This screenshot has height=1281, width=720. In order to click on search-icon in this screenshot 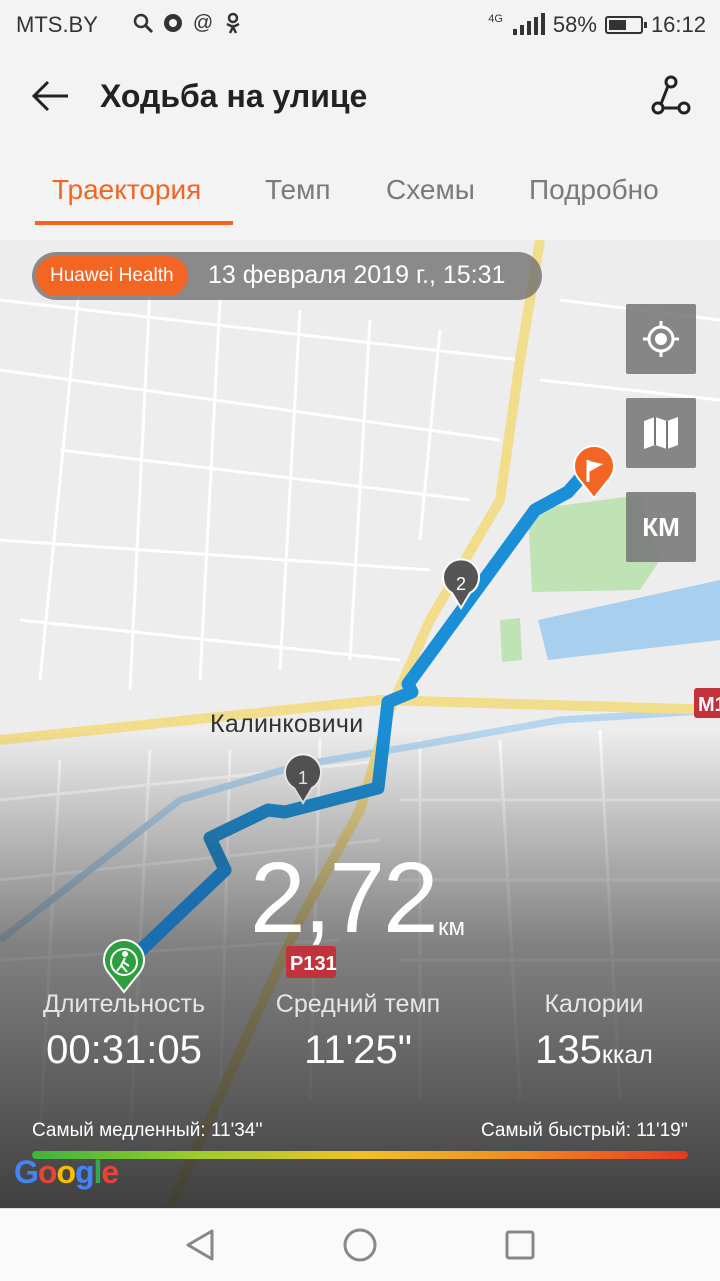, I will do `click(143, 23)`.